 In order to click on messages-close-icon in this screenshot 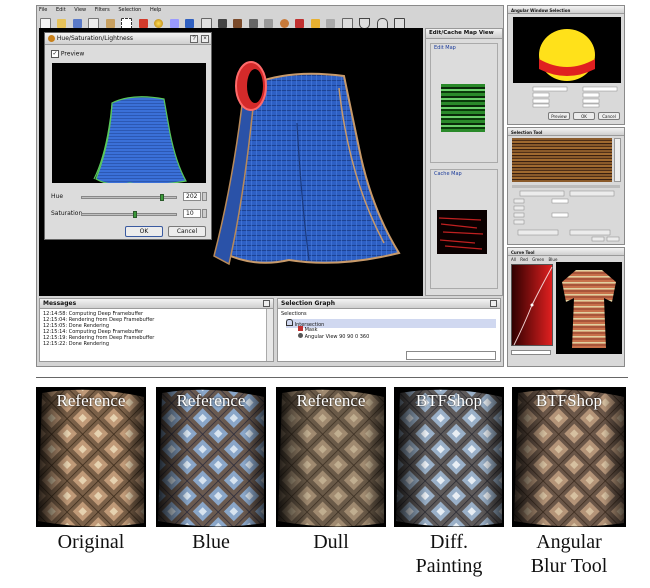, I will do `click(266, 303)`.